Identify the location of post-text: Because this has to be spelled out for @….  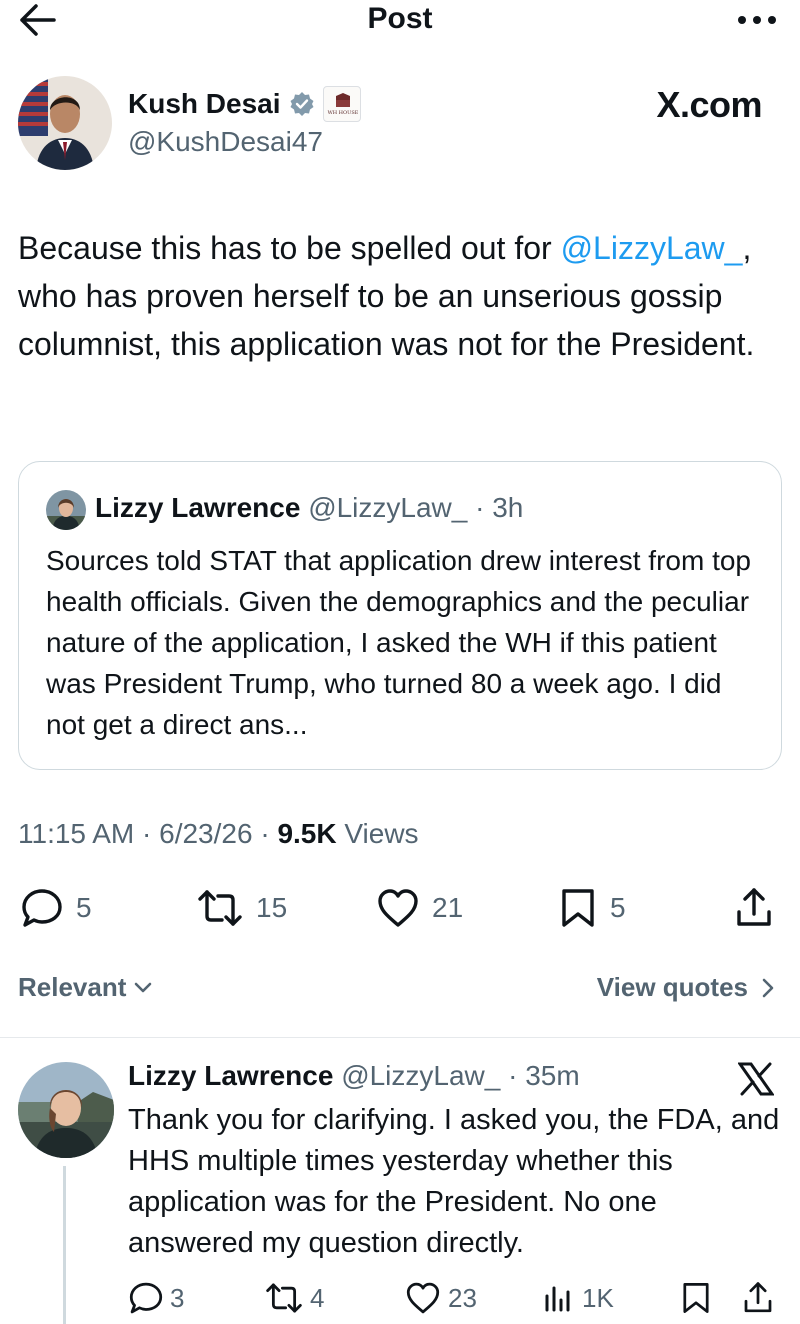
(400, 296).